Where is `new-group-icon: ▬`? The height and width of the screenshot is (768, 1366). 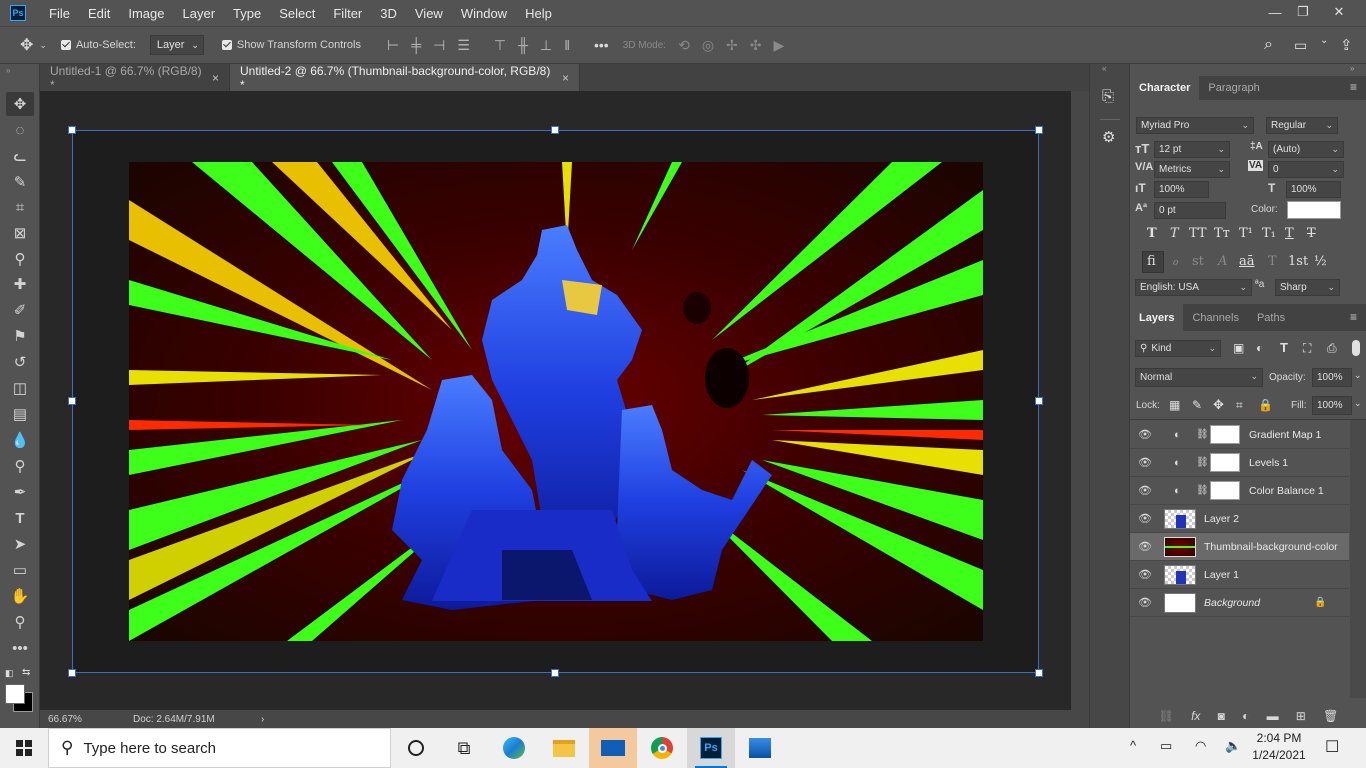 new-group-icon: ▬ is located at coordinates (1273, 716).